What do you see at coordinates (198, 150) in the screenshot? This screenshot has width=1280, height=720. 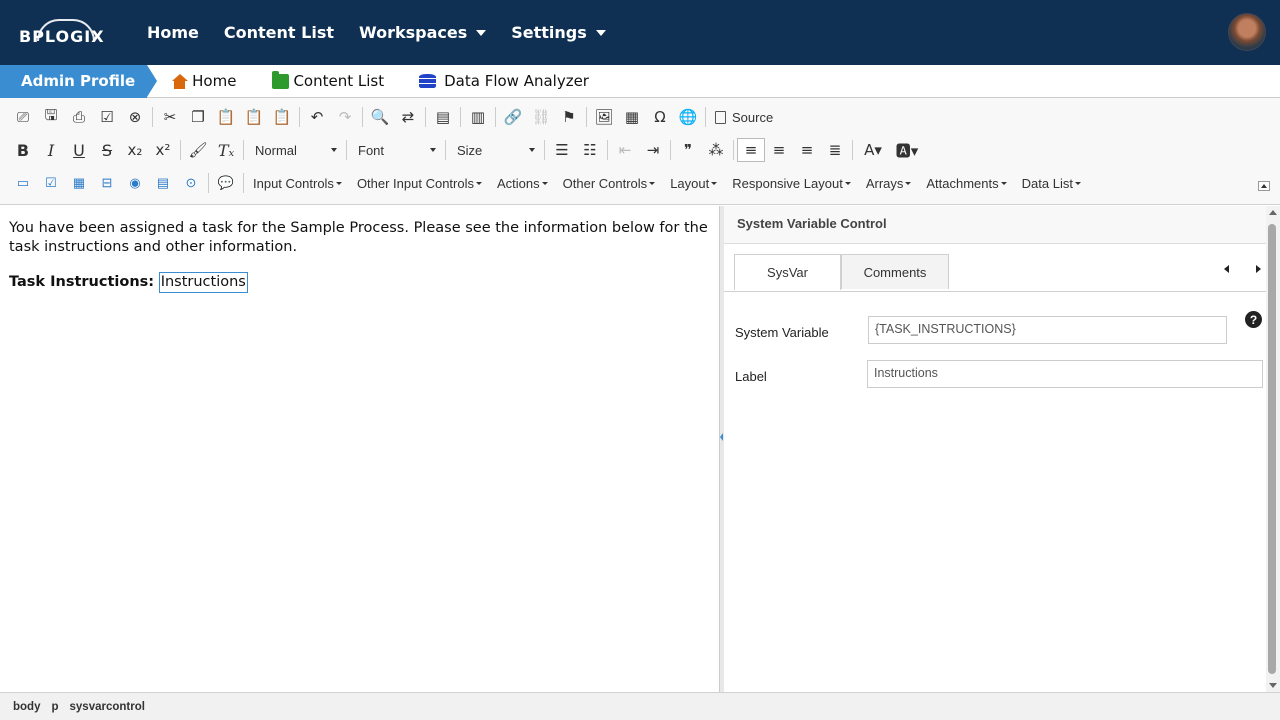 I see `copy-formatting-icon: 🖌` at bounding box center [198, 150].